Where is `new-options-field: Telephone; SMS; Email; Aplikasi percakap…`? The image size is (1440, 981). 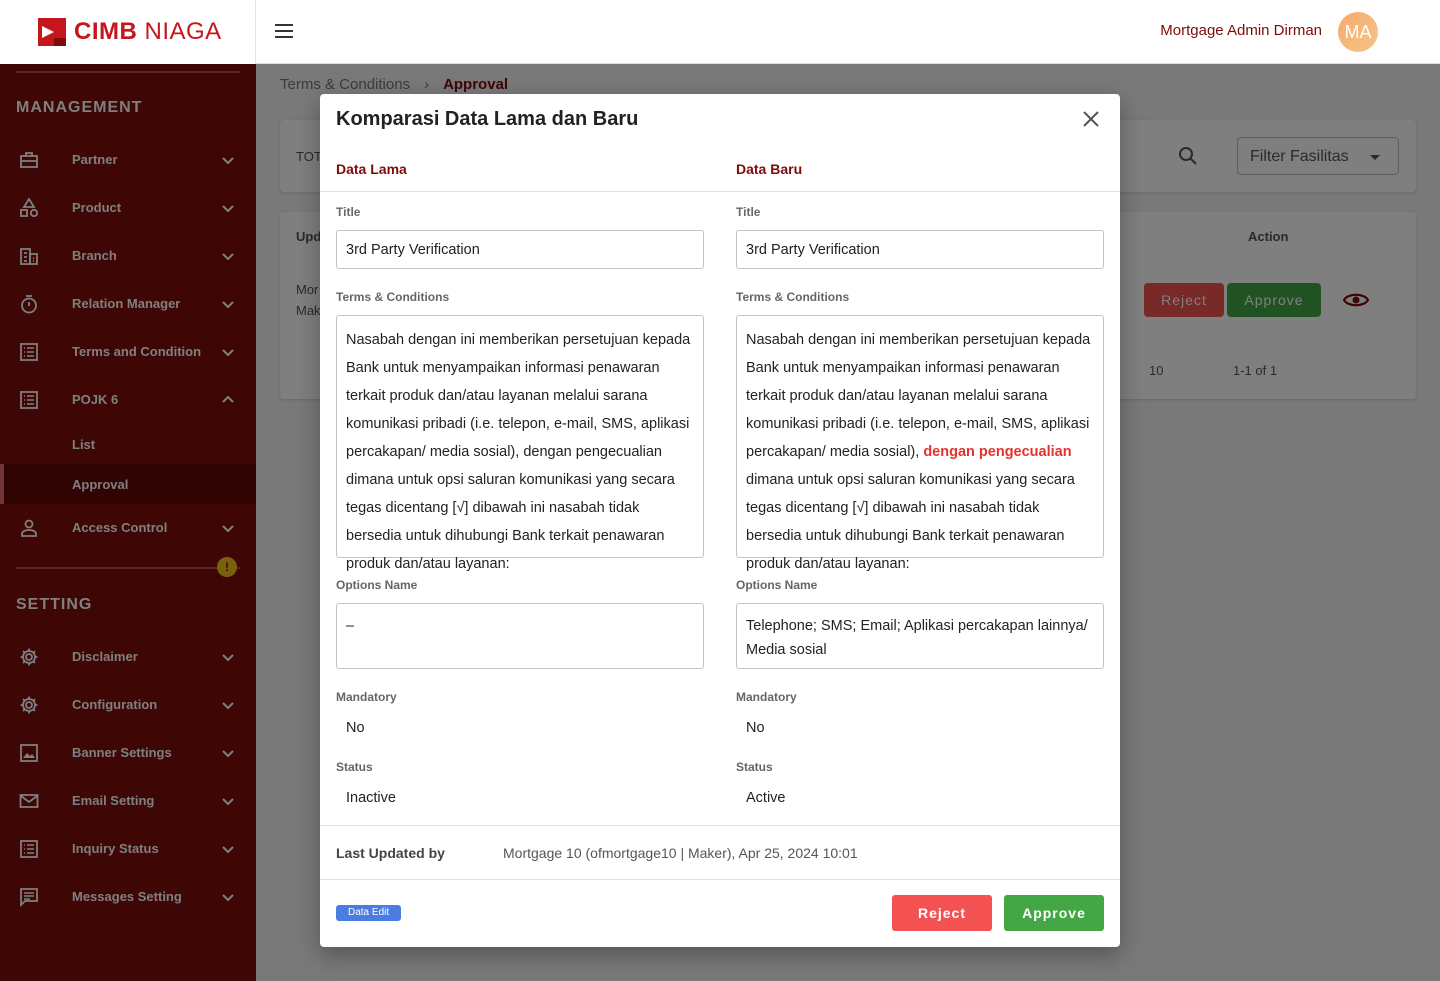
new-options-field: Telephone; SMS; Email; Aplikasi percakap… is located at coordinates (920, 636).